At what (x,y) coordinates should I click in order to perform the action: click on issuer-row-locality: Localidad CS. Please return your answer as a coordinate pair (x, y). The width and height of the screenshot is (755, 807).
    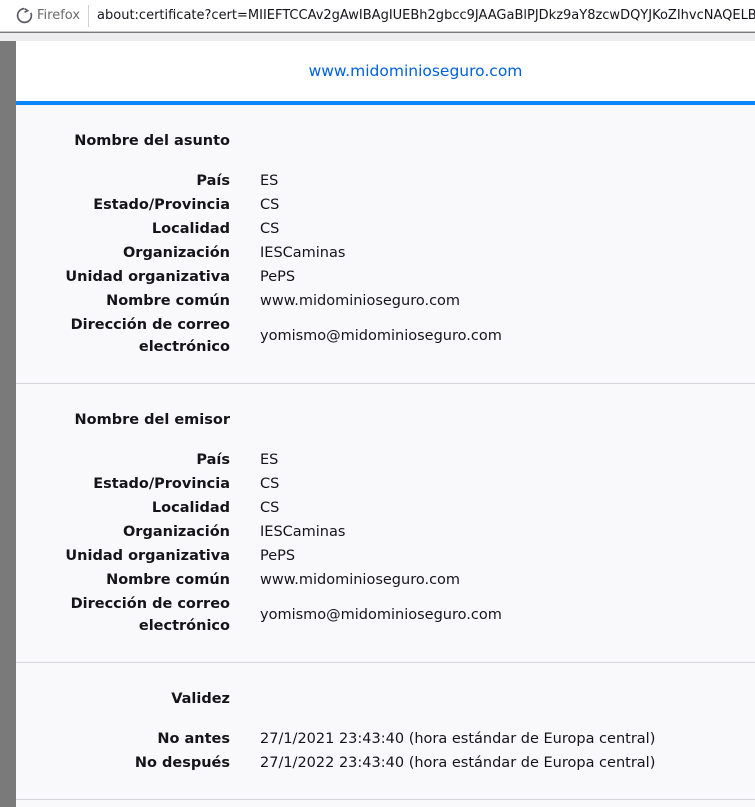
    Looking at the image, I should click on (385, 508).